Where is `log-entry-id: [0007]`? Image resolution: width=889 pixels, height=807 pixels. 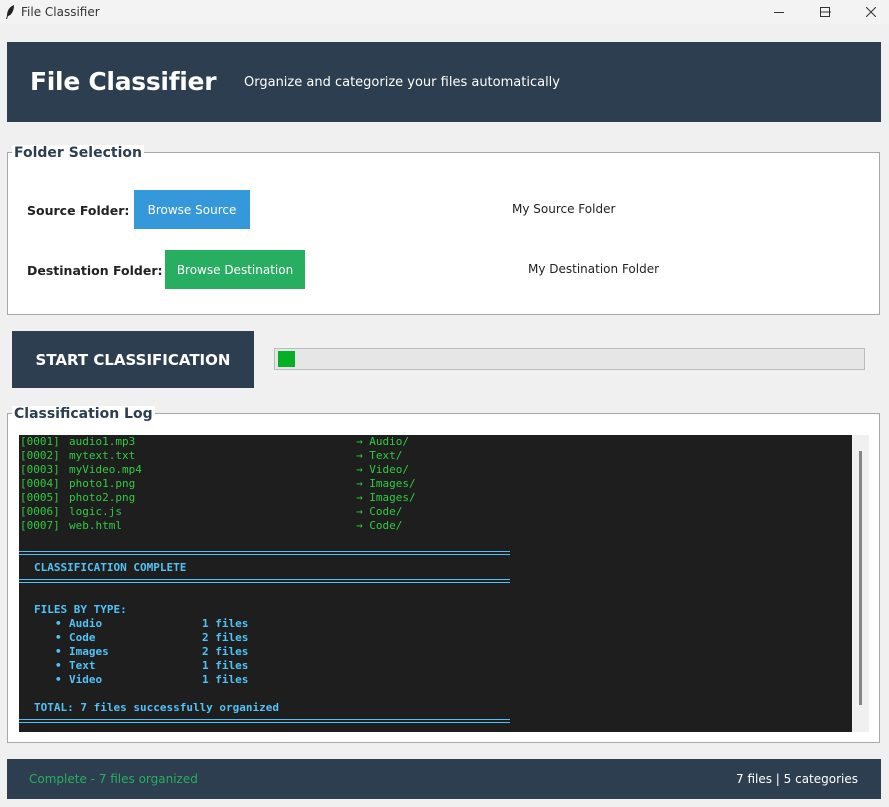
log-entry-id: [0007] is located at coordinates (40, 525).